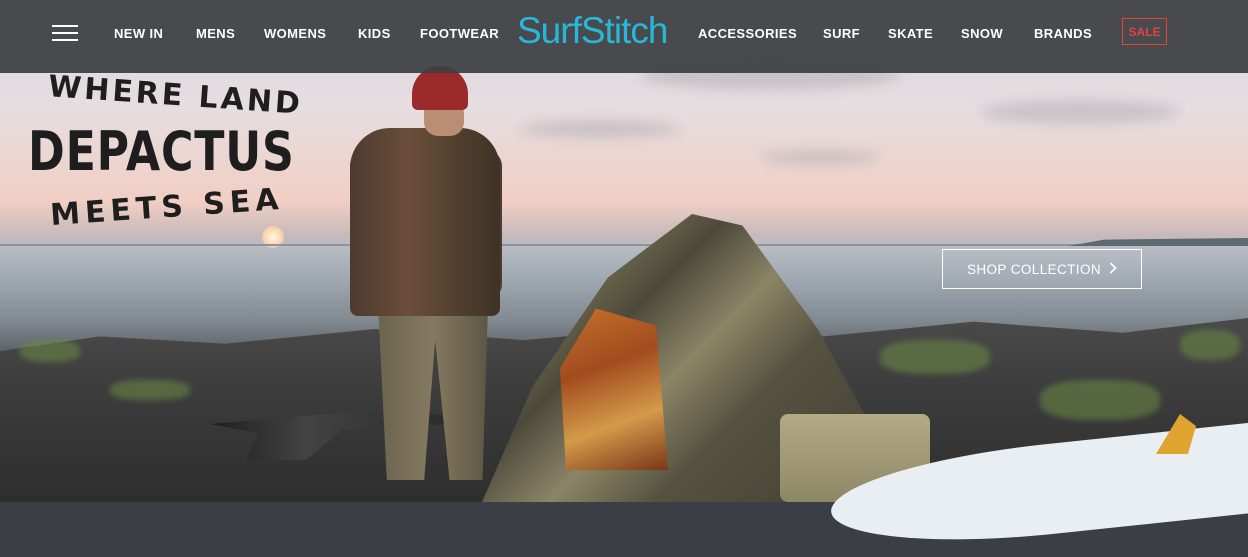 The height and width of the screenshot is (557, 1248). What do you see at coordinates (425, 222) in the screenshot?
I see `man-flannel-shirt` at bounding box center [425, 222].